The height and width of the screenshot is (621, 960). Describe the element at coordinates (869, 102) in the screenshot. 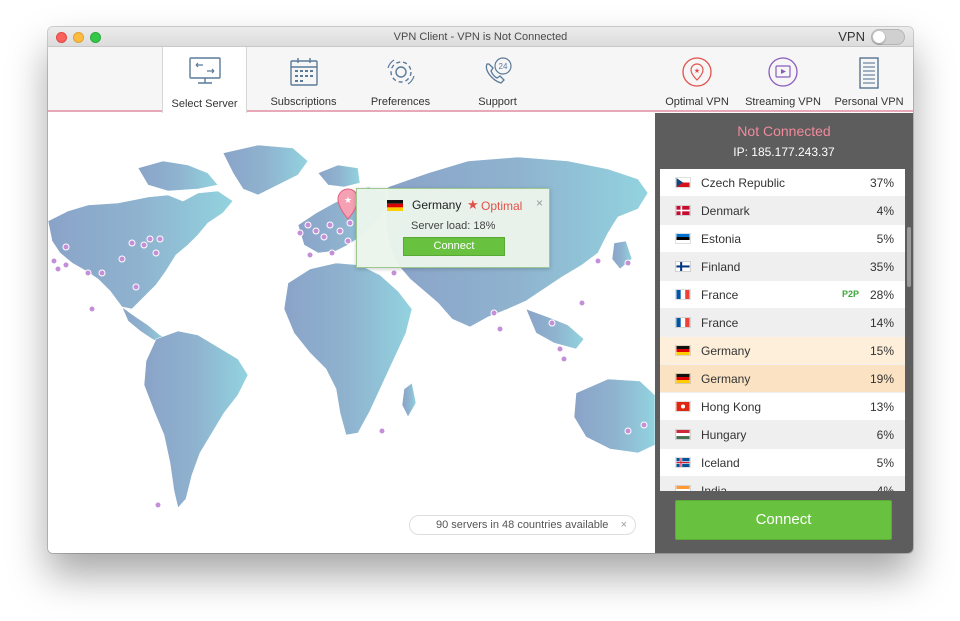

I see `tab-label: Personal VPN` at that location.